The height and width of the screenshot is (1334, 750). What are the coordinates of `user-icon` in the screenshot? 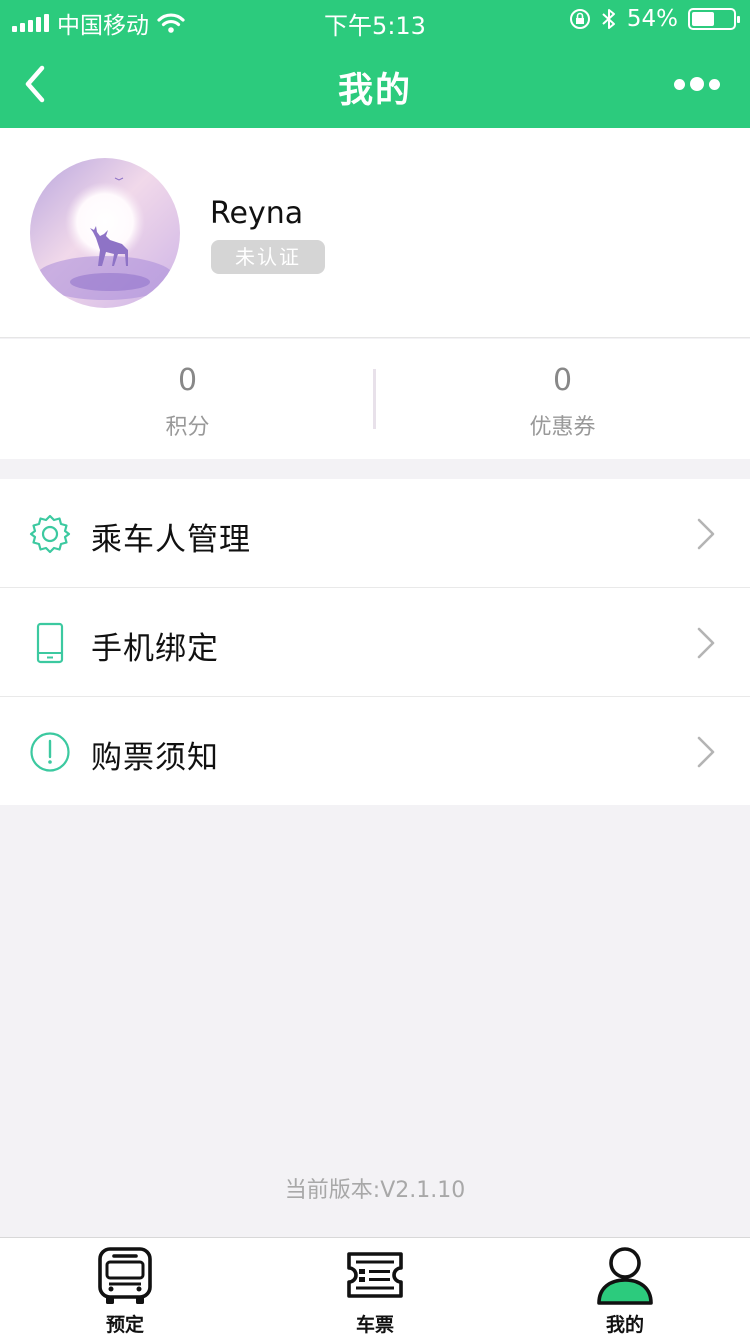 It's located at (625, 1276).